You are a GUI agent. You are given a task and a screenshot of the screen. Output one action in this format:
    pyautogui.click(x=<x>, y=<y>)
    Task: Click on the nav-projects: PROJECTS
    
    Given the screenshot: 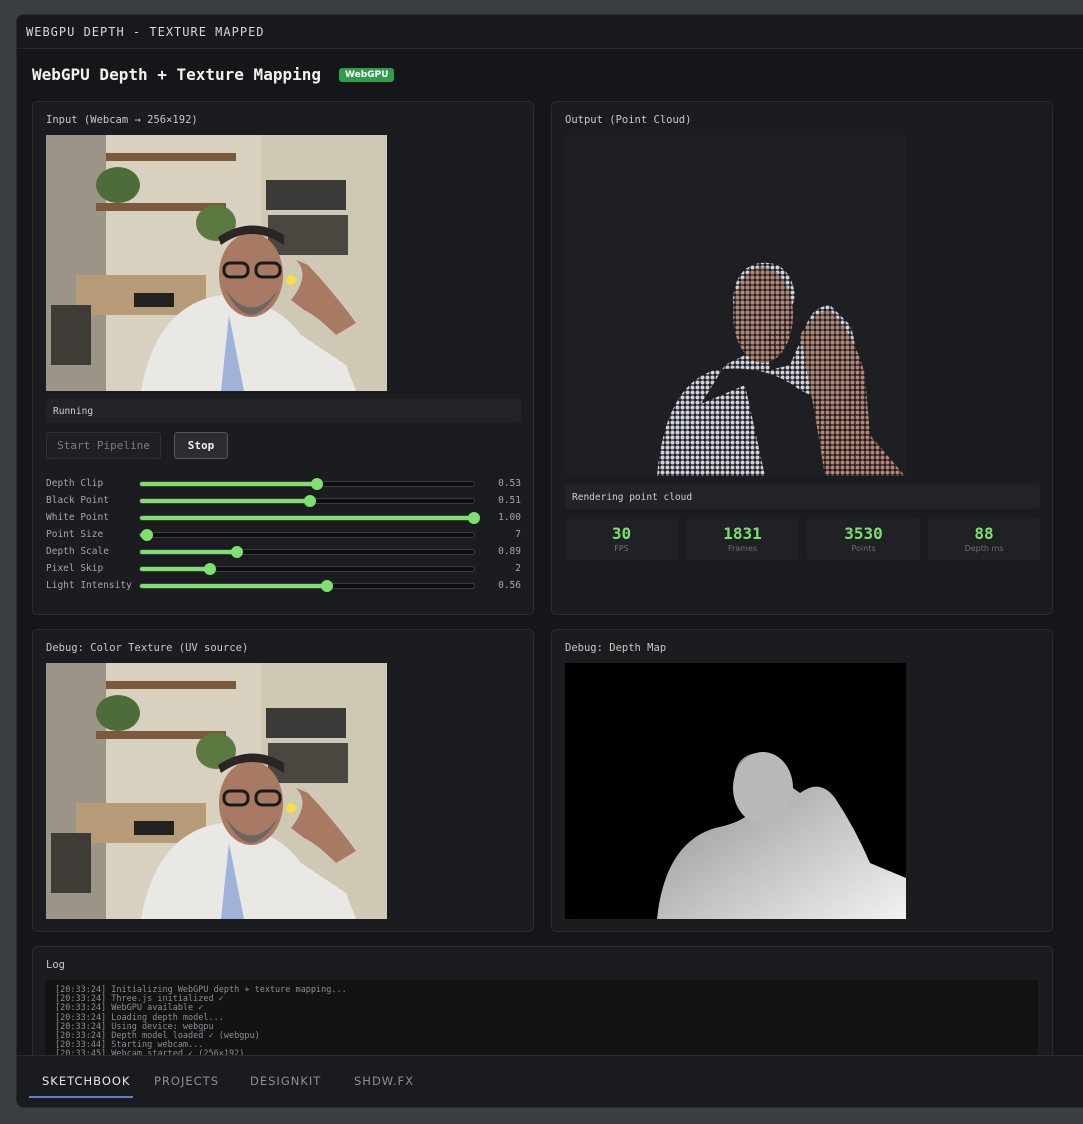 What is the action you would take?
    pyautogui.click(x=186, y=1081)
    